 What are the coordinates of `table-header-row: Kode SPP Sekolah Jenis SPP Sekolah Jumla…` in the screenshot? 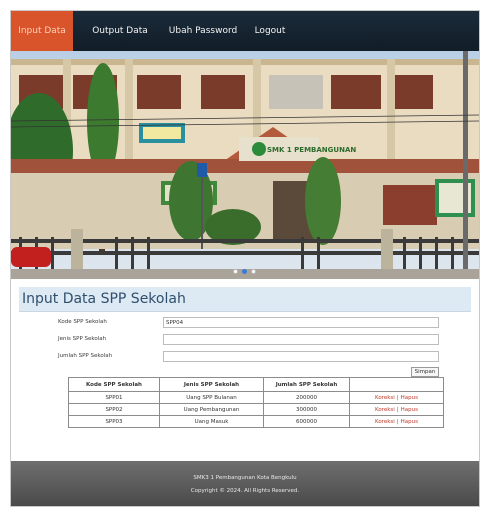 It's located at (256, 384).